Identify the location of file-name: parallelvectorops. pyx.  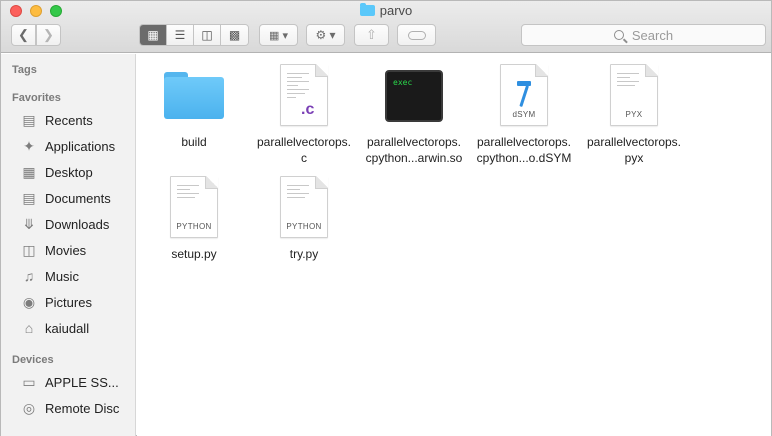
(634, 150).